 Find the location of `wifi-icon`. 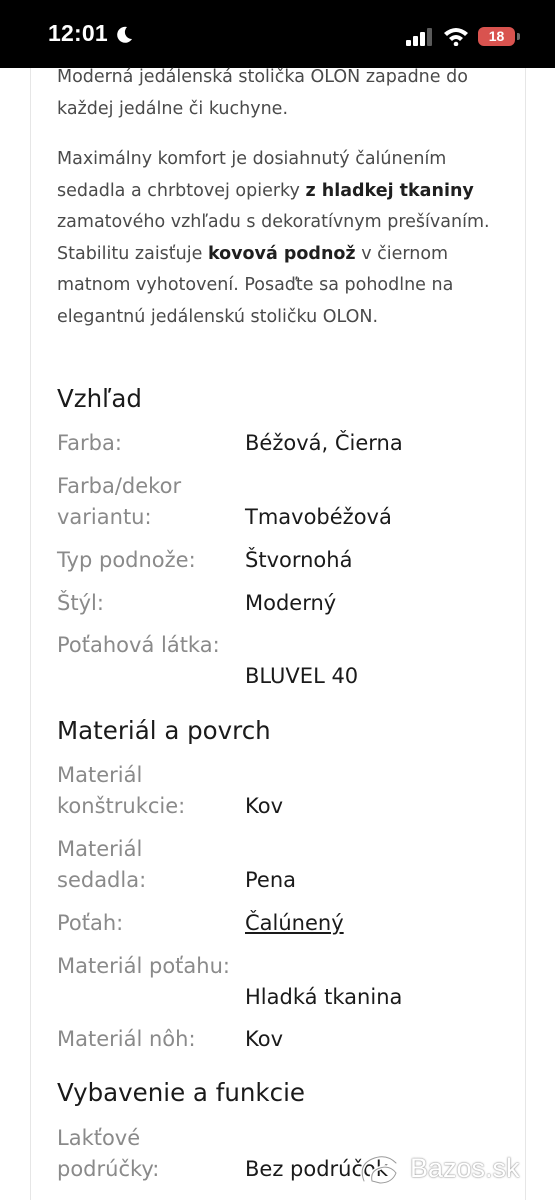

wifi-icon is located at coordinates (456, 37).